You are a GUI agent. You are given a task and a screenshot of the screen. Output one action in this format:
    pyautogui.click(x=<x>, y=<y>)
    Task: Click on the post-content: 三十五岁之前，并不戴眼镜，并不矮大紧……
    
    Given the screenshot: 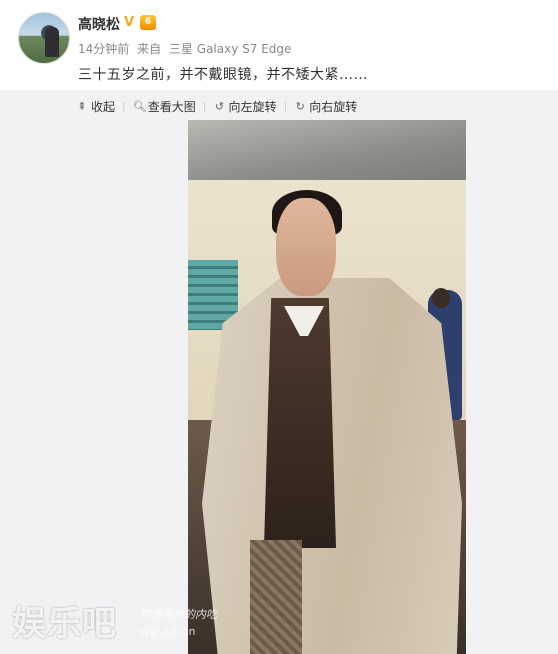 What is the action you would take?
    pyautogui.click(x=223, y=75)
    